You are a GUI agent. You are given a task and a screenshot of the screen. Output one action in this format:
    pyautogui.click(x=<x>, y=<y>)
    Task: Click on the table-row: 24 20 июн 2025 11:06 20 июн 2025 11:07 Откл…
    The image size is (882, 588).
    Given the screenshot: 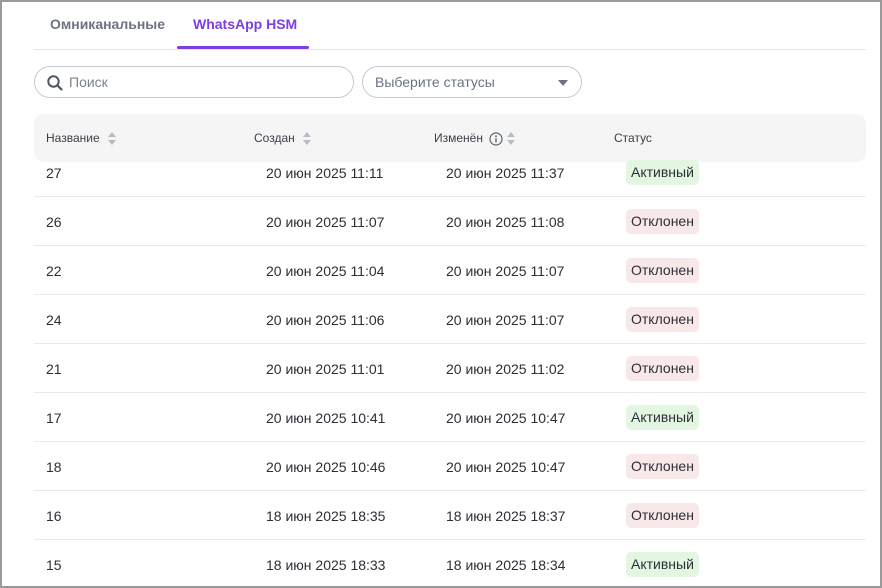 What is the action you would take?
    pyautogui.click(x=450, y=319)
    